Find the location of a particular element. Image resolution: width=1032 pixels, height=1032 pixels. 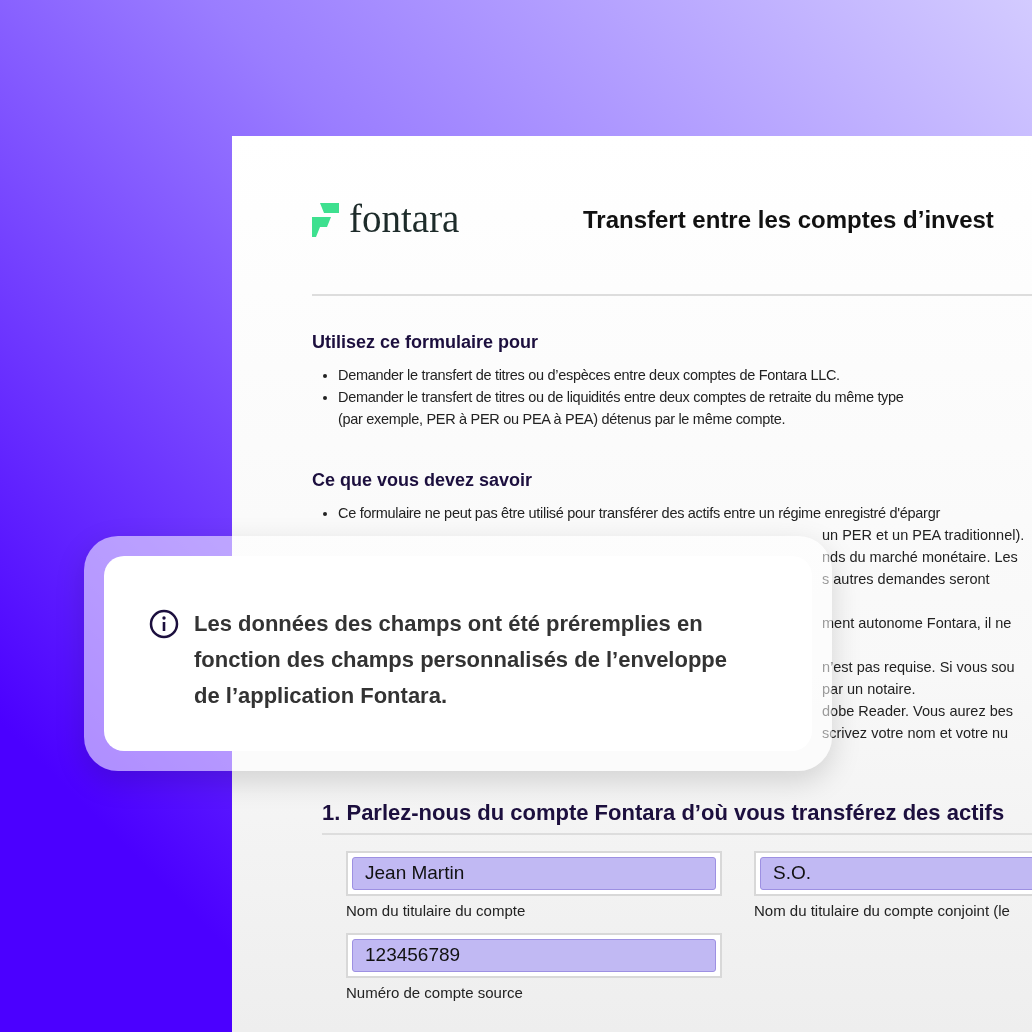

form-section-heading: 1. Parlez-nous du compte Fontara d’où vous transférez des actifs is located at coordinates (663, 812).